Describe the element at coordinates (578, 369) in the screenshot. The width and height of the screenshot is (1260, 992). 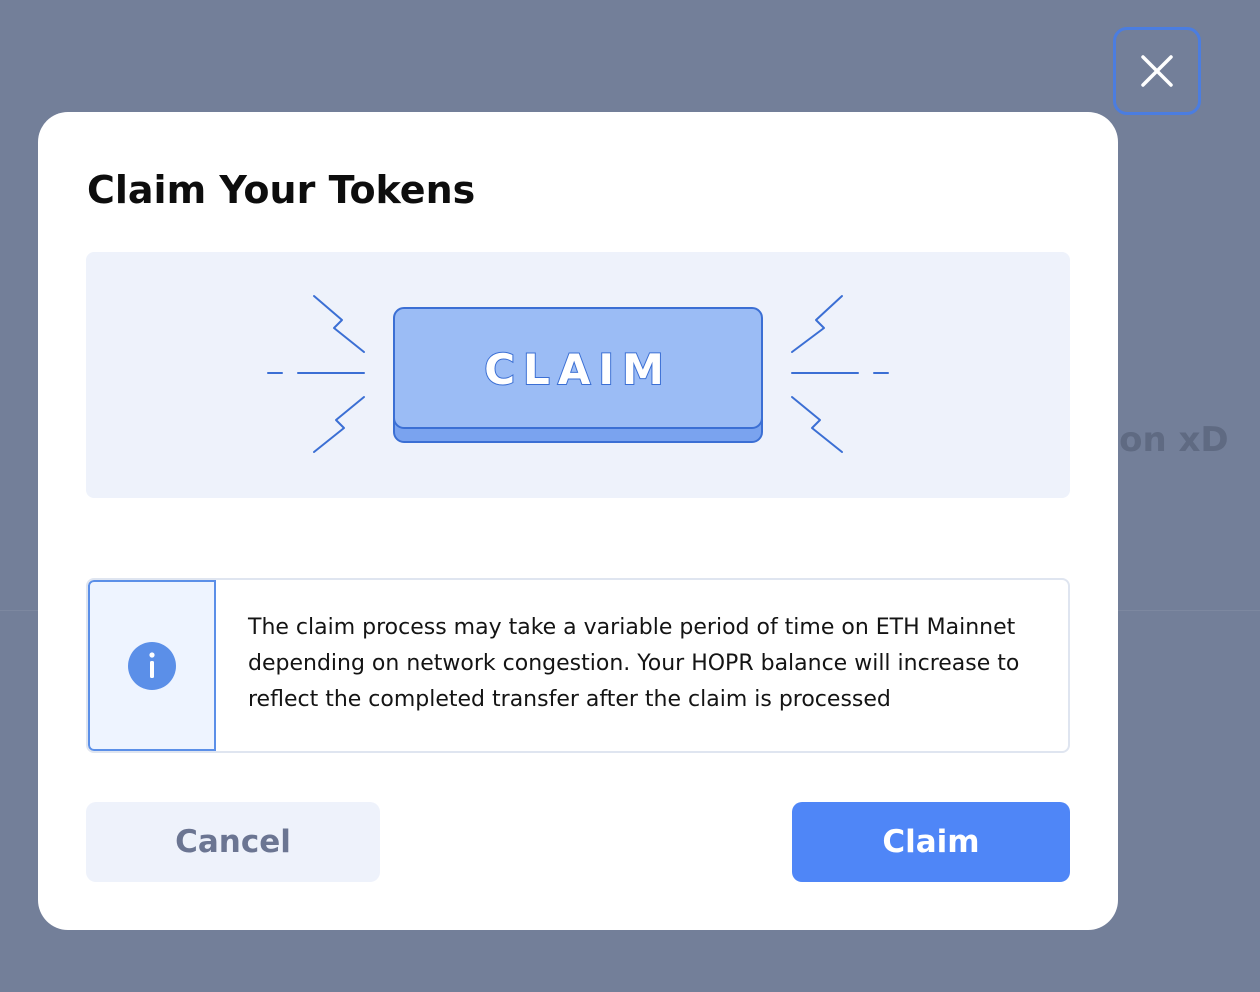
I see `illustration-button-label: CLAIM` at that location.